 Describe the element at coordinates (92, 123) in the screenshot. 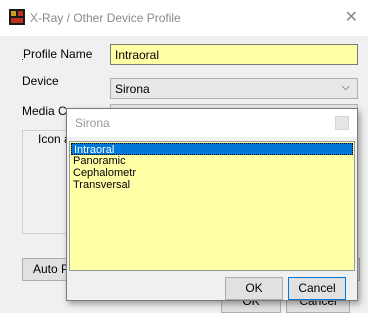

I see `popup-title: Sirona` at that location.